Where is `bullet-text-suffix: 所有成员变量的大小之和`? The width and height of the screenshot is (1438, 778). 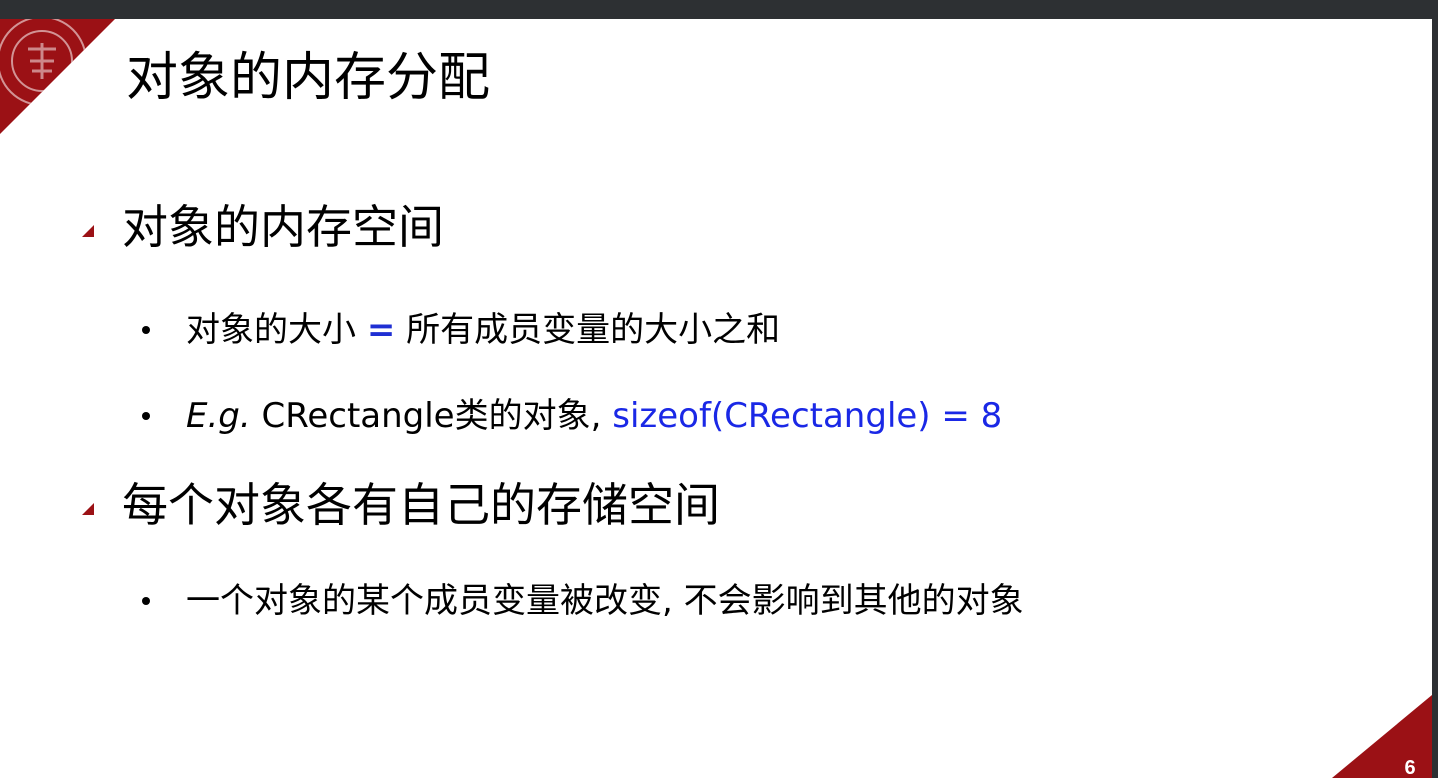
bullet-text-suffix: 所有成员变量的大小之和 is located at coordinates (588, 330).